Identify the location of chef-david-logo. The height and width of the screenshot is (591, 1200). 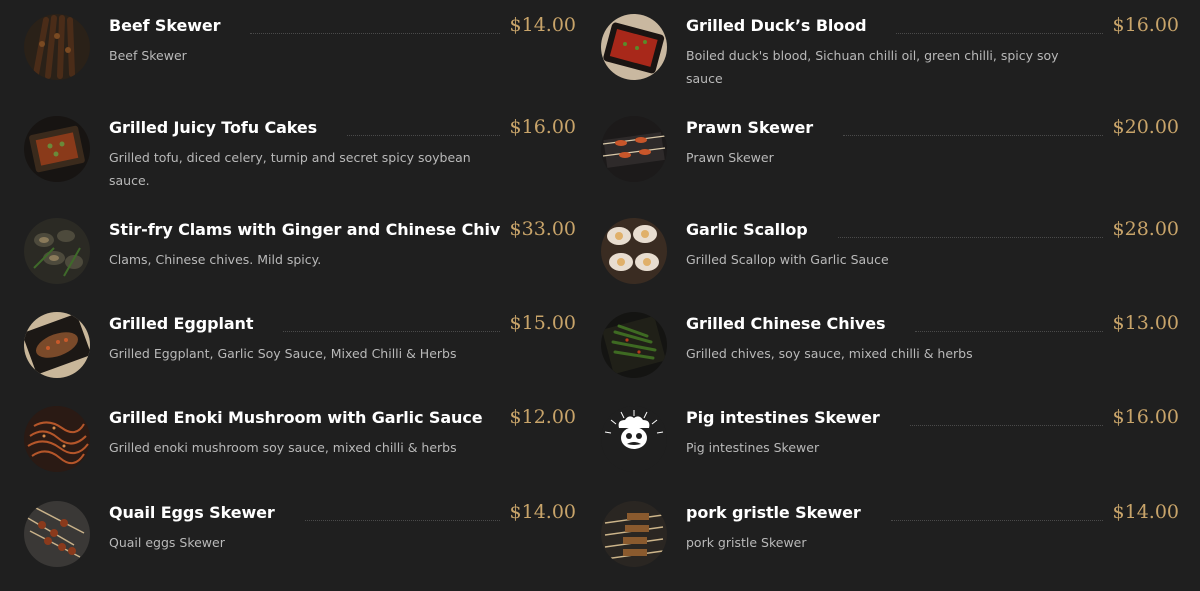
(634, 439).